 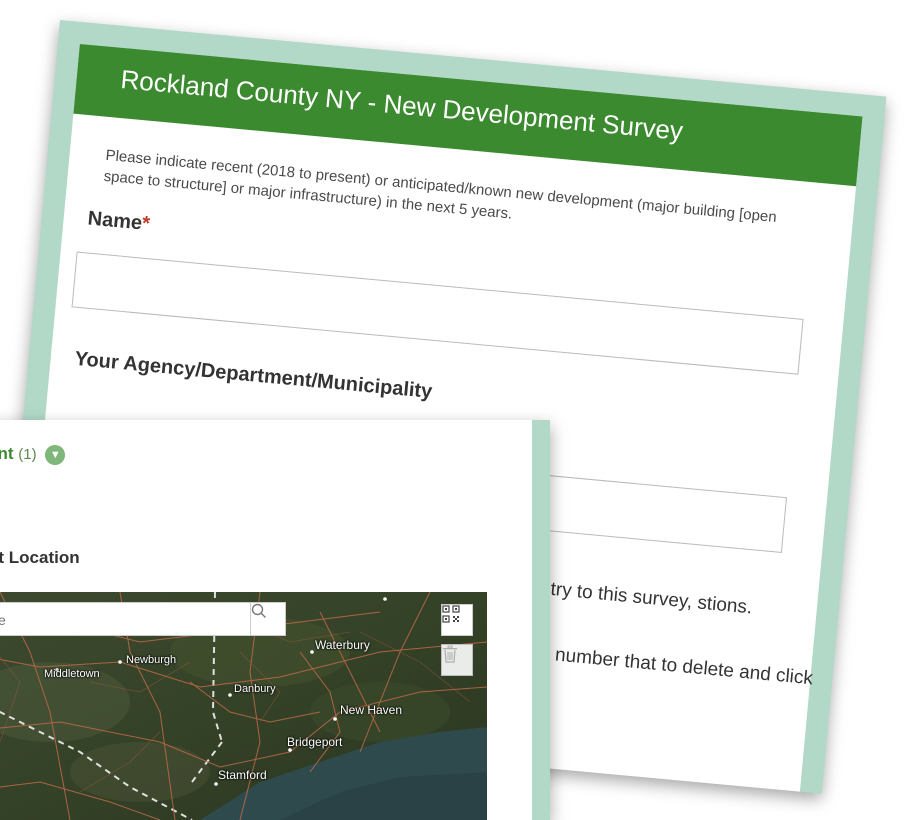 What do you see at coordinates (342, 645) in the screenshot?
I see `map-label-waterbury: Waterbury` at bounding box center [342, 645].